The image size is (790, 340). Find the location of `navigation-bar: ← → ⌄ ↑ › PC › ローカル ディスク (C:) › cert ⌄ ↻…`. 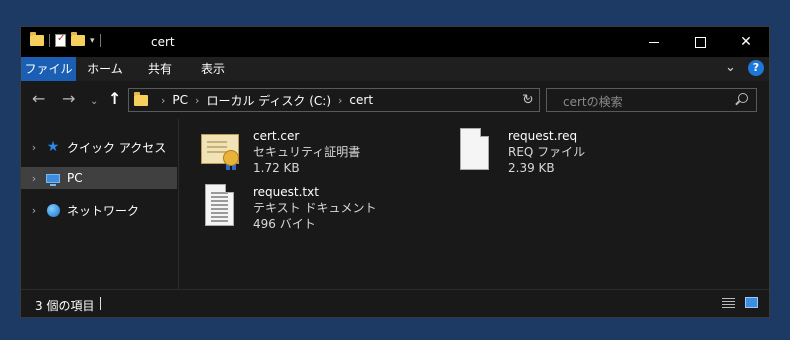

navigation-bar: ← → ⌄ ↑ › PC › ローカル ディスク (C:) › cert ⌄ ↻… is located at coordinates (395, 100).